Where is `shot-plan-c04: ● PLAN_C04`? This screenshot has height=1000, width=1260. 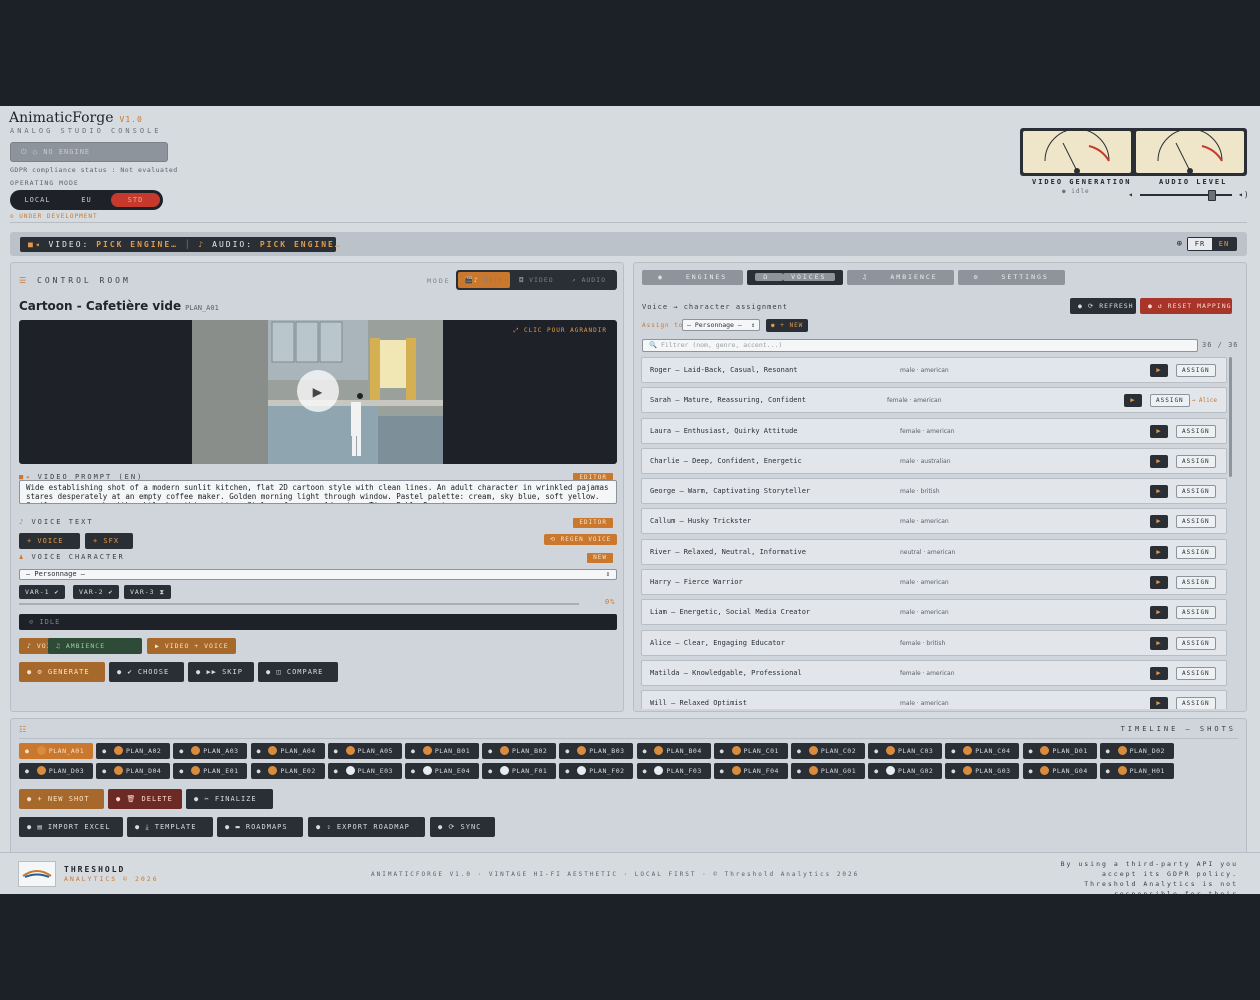 shot-plan-c04: ● PLAN_C04 is located at coordinates (982, 751).